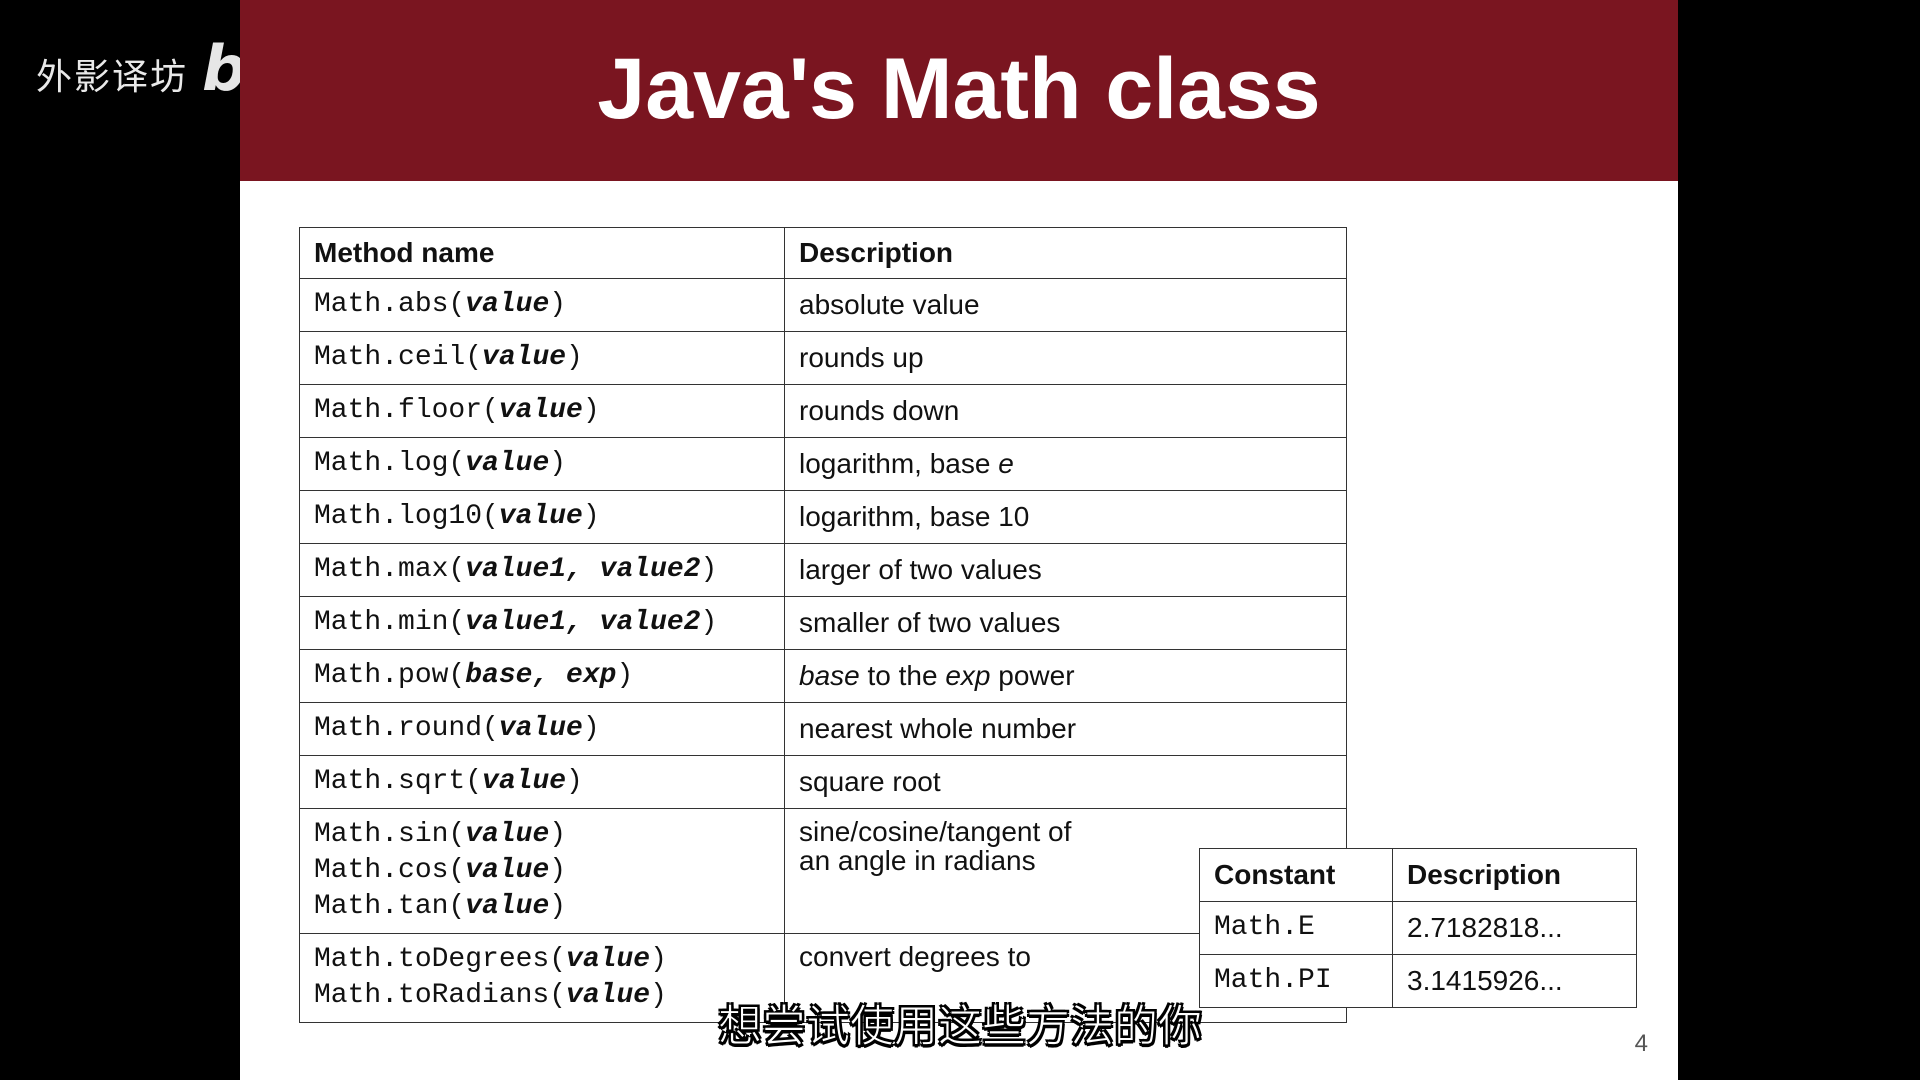 This screenshot has height=1080, width=1920. I want to click on method-todegrees: Math.toDegrees(value), so click(490, 959).